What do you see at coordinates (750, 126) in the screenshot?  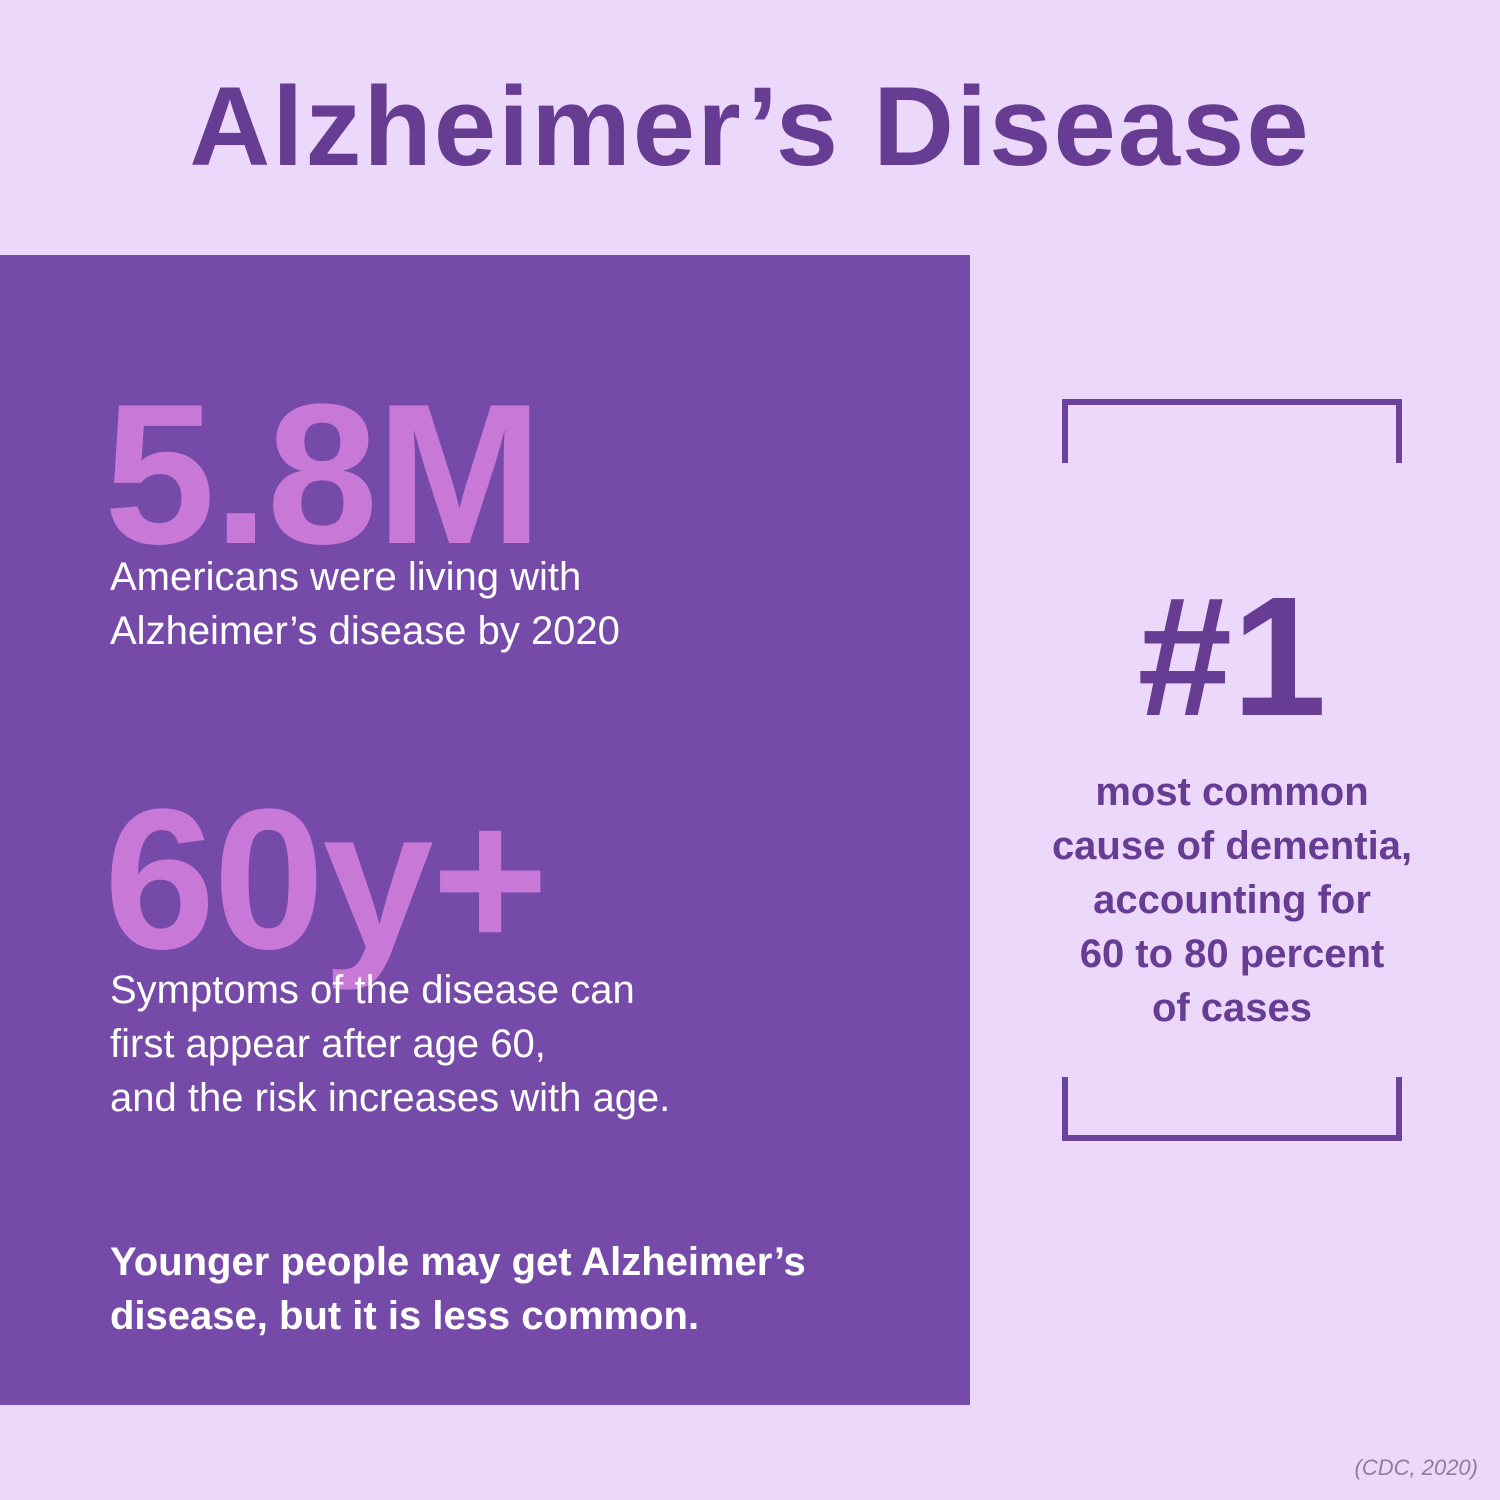 I see `page-title: Alzheimer’s Disease` at bounding box center [750, 126].